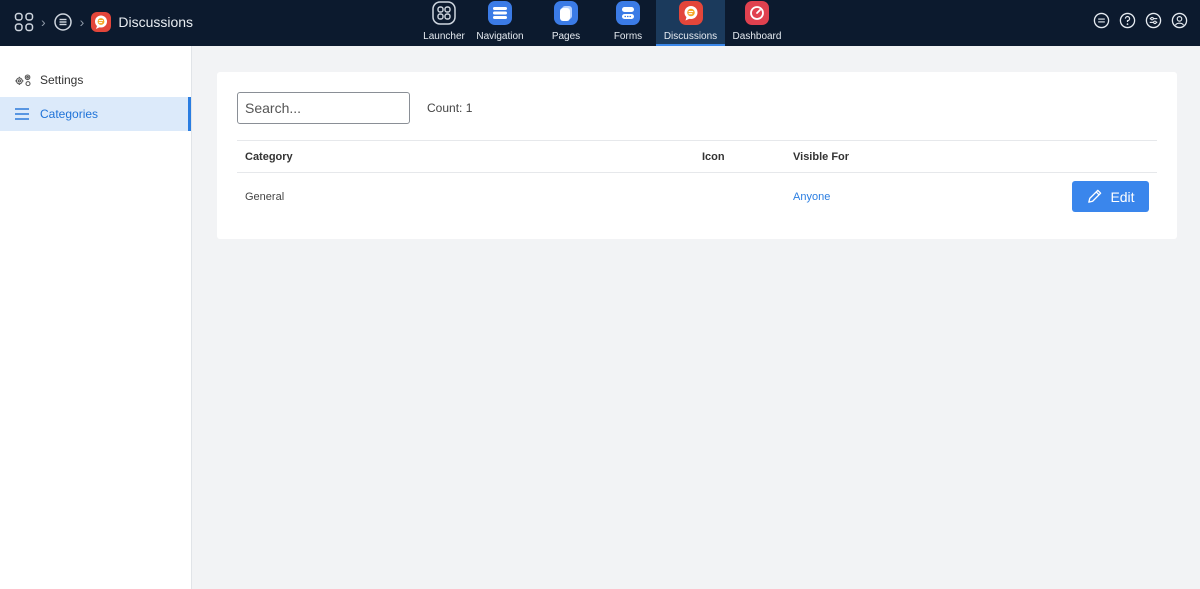 The width and height of the screenshot is (1200, 589). Describe the element at coordinates (23, 114) in the screenshot. I see `menu-lines-icon` at that location.